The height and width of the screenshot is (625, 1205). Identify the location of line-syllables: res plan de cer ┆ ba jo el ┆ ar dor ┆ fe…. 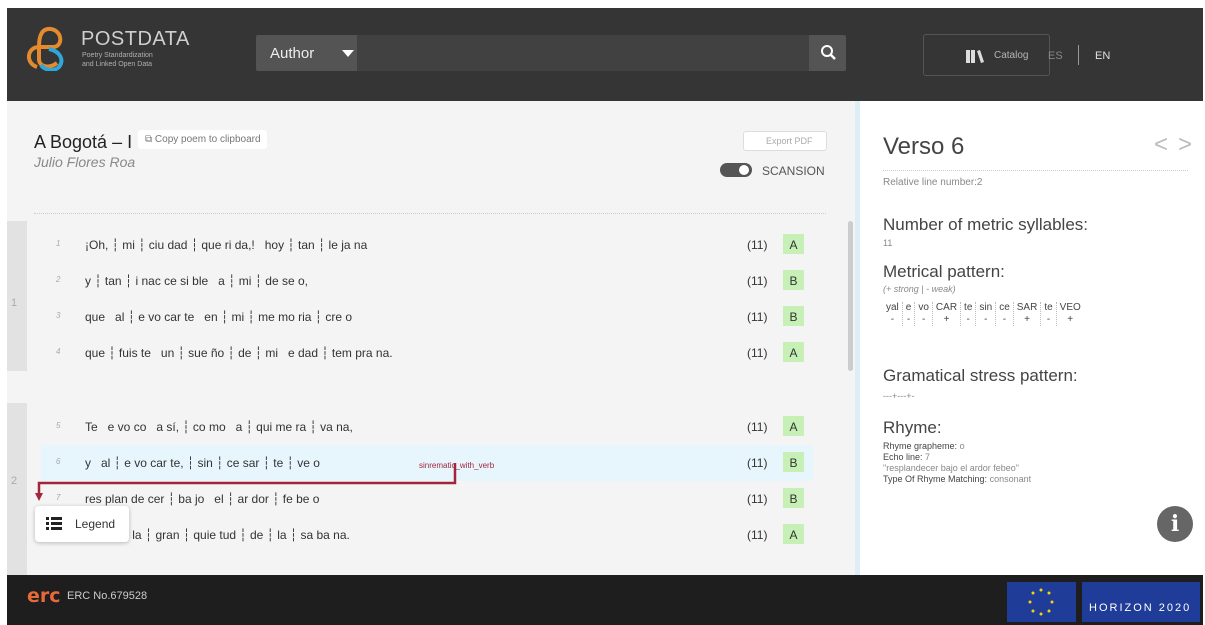
(202, 499).